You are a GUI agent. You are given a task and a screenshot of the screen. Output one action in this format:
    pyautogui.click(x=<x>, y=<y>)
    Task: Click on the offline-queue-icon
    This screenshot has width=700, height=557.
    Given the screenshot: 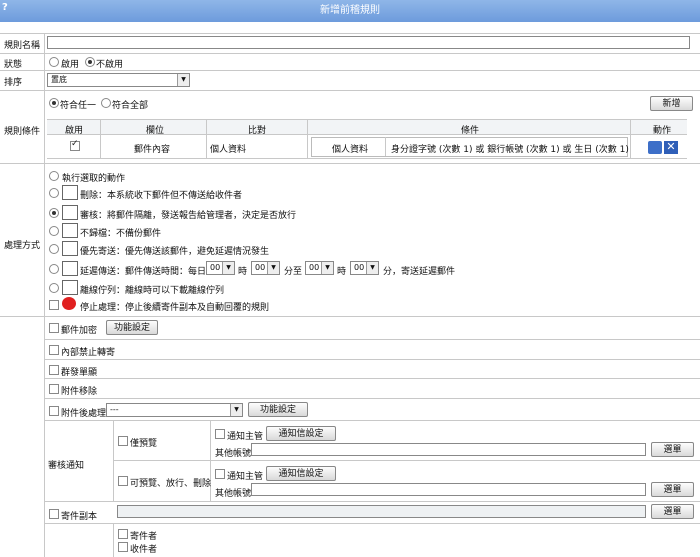 What is the action you would take?
    pyautogui.click(x=70, y=287)
    